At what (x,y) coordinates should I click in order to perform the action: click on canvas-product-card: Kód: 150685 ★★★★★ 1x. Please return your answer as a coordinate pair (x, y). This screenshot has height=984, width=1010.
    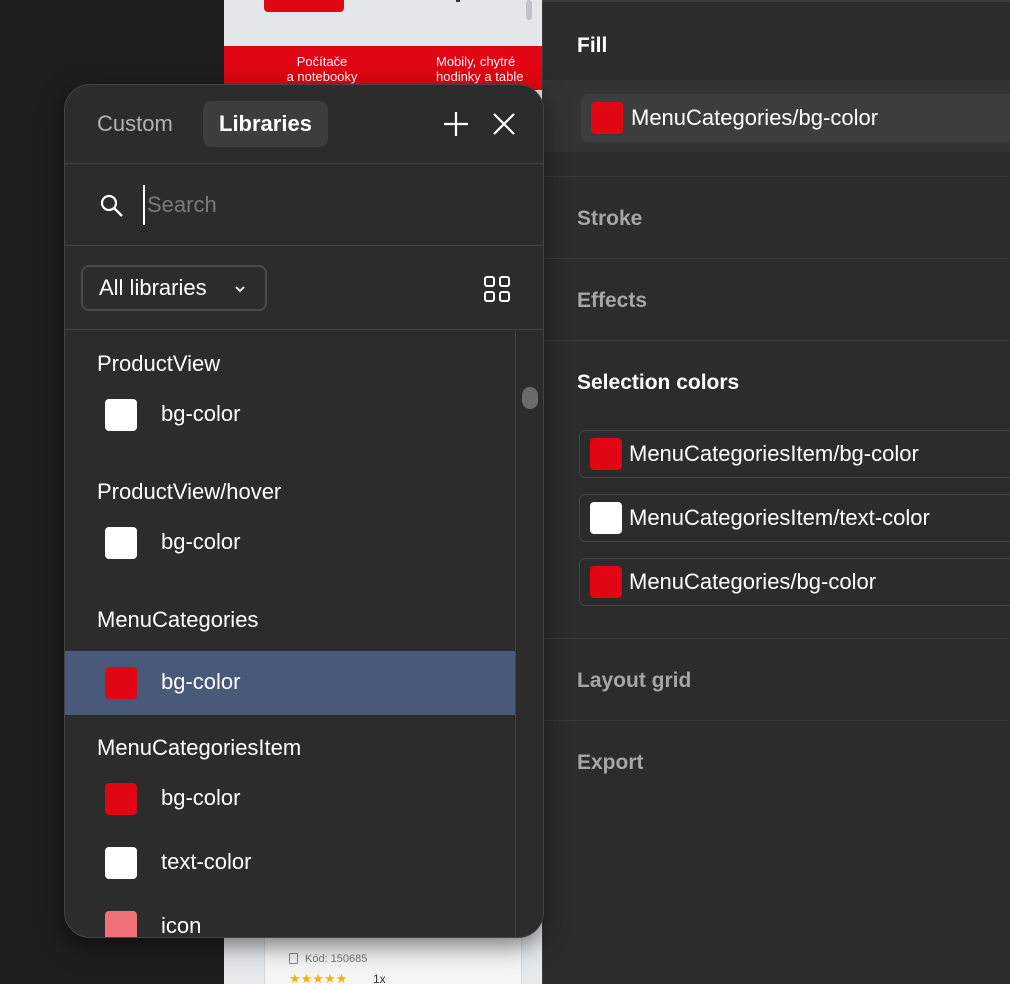
    Looking at the image, I should click on (393, 957).